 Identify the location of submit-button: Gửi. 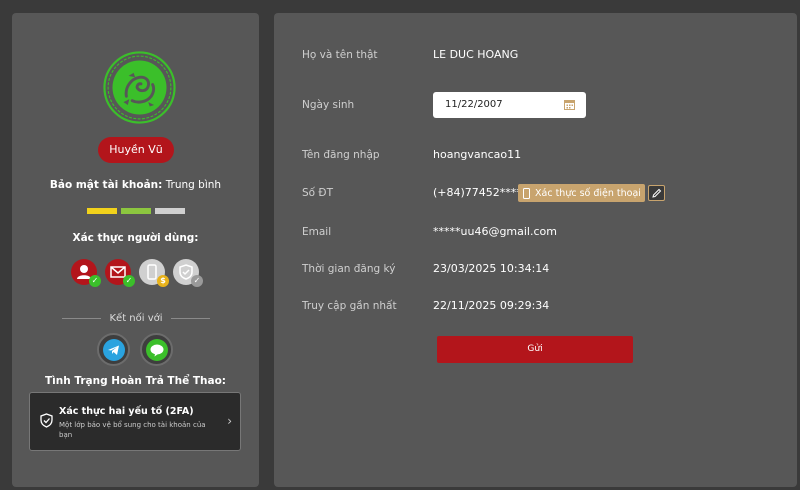
(535, 349).